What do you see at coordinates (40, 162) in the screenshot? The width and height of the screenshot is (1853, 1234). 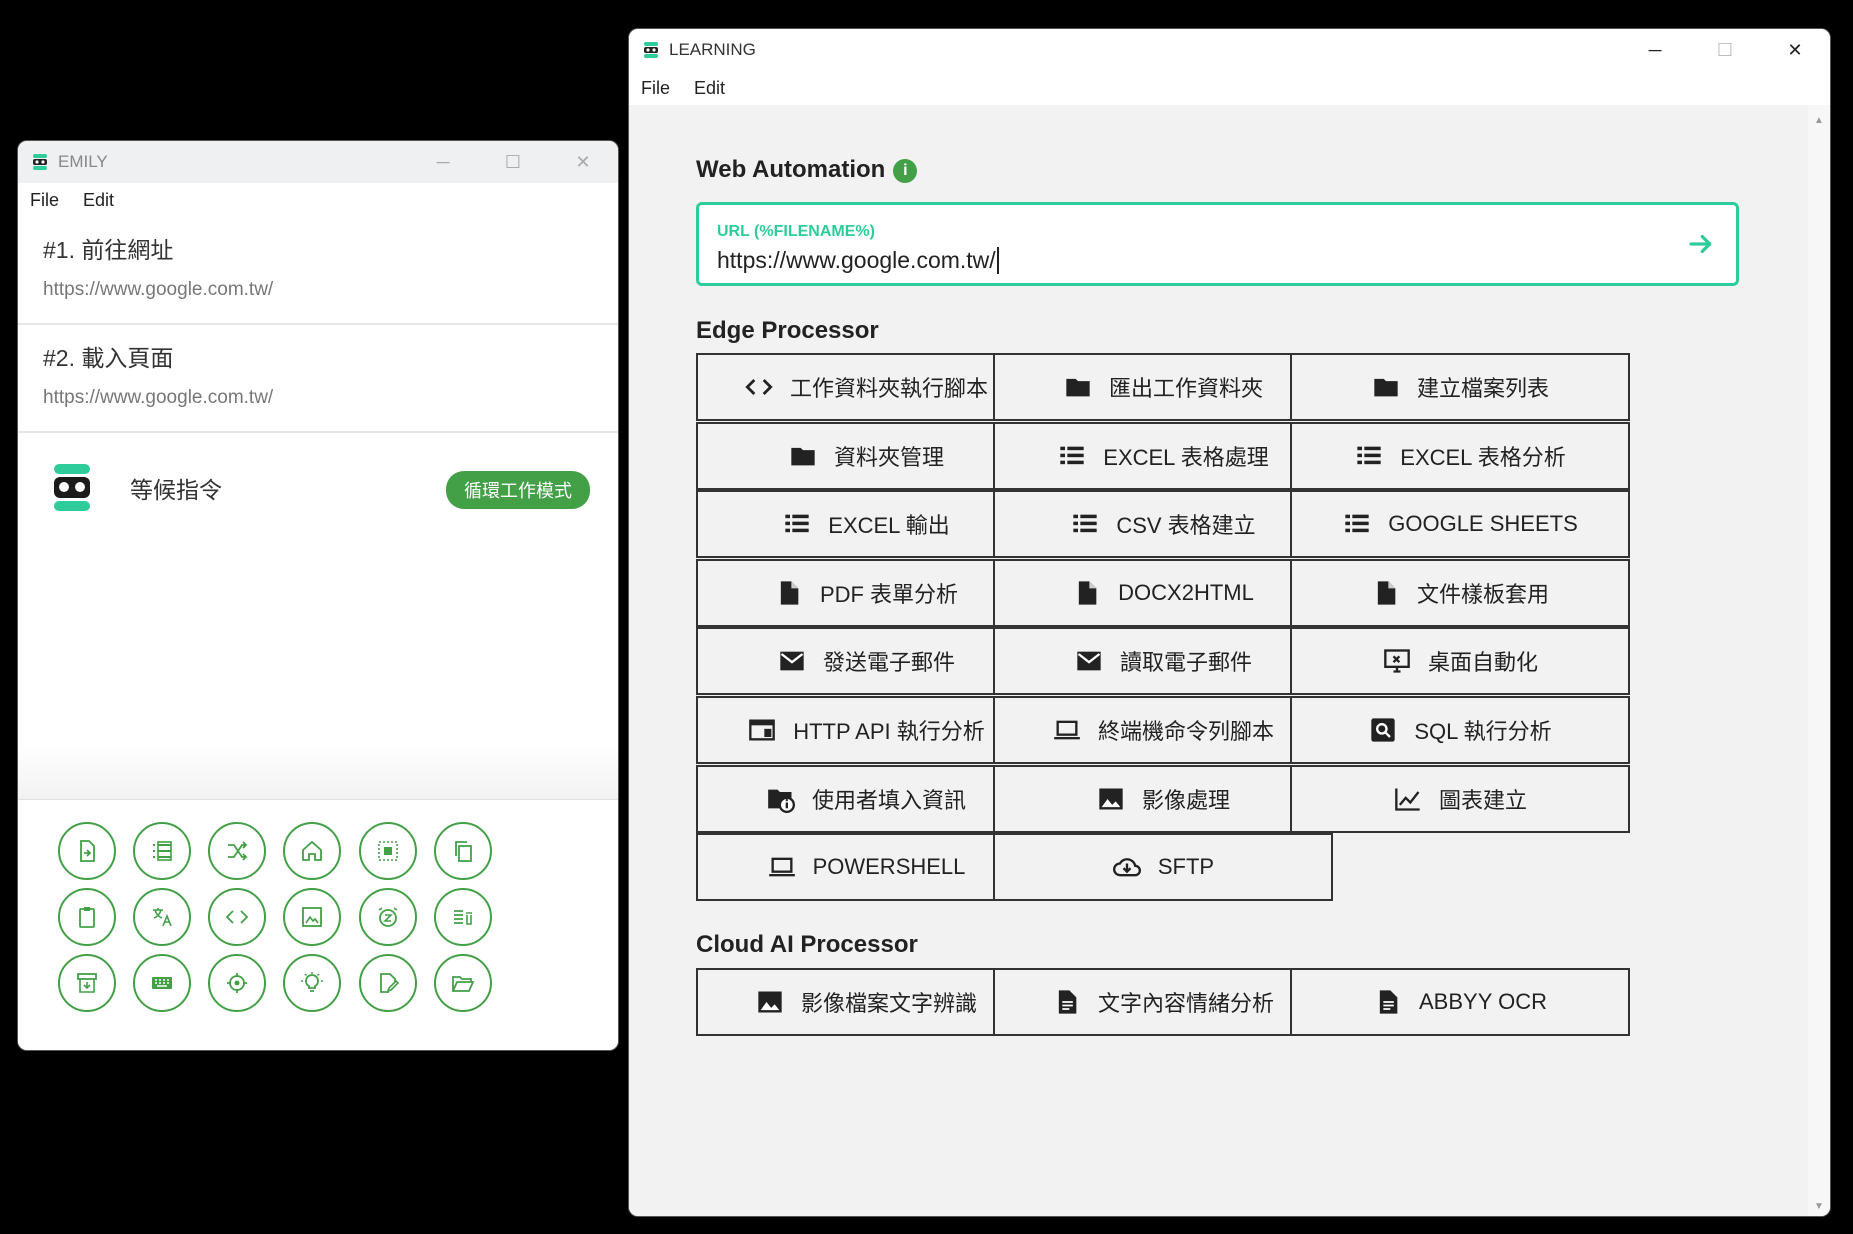 I see `app-logo-icon` at bounding box center [40, 162].